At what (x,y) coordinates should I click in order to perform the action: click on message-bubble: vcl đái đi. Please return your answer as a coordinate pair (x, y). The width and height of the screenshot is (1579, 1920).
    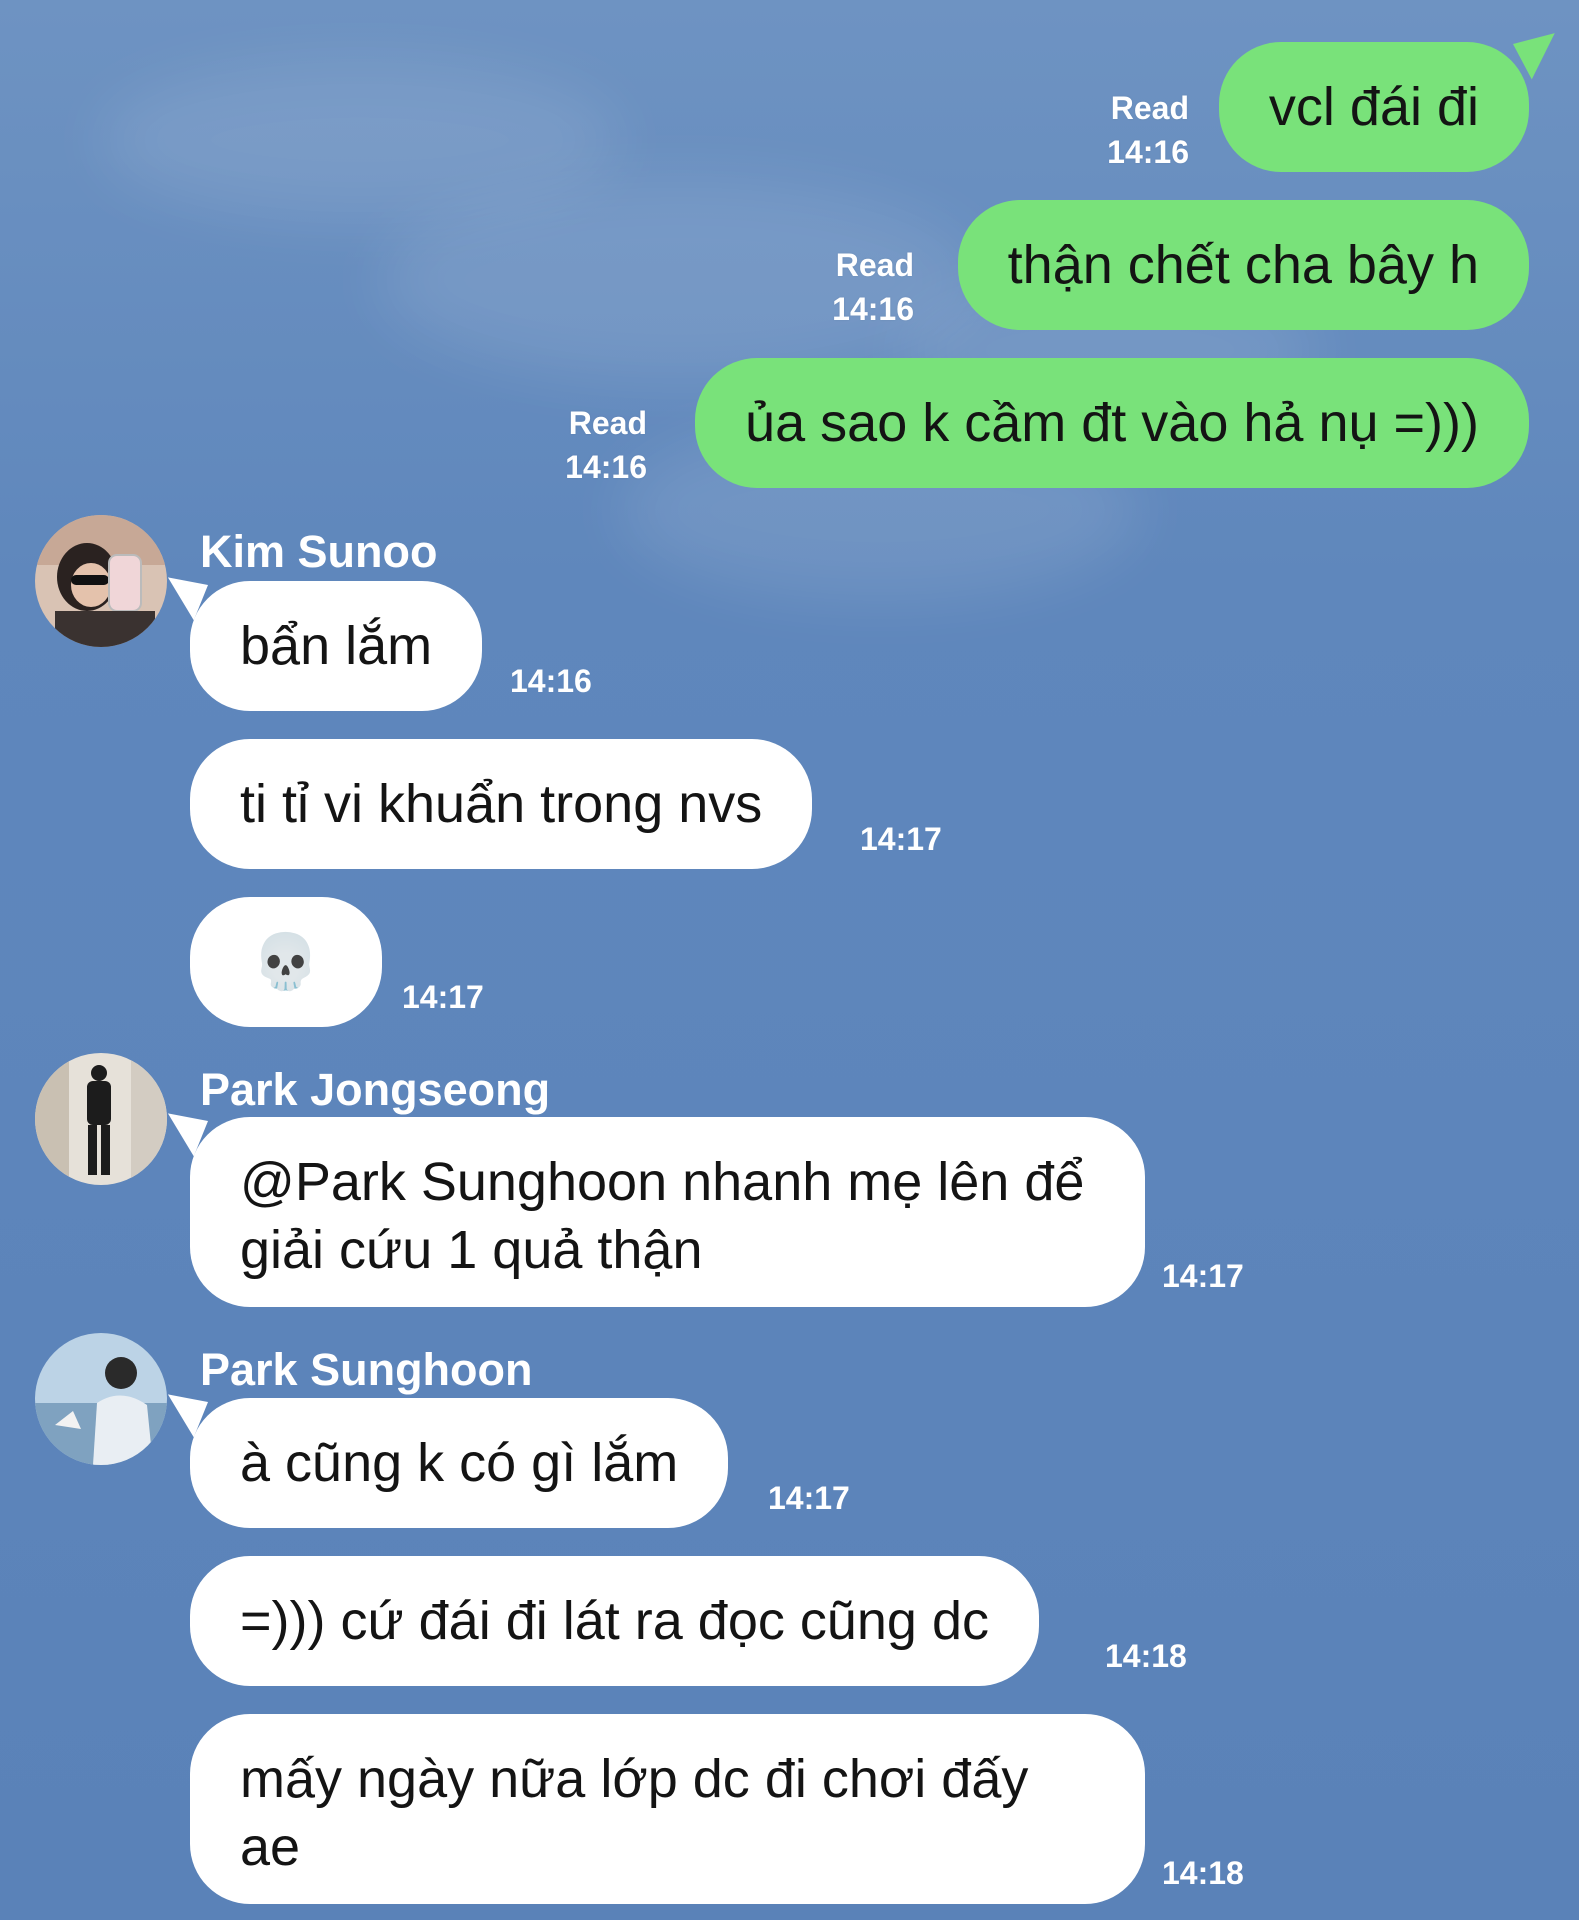
    Looking at the image, I should click on (1373, 107).